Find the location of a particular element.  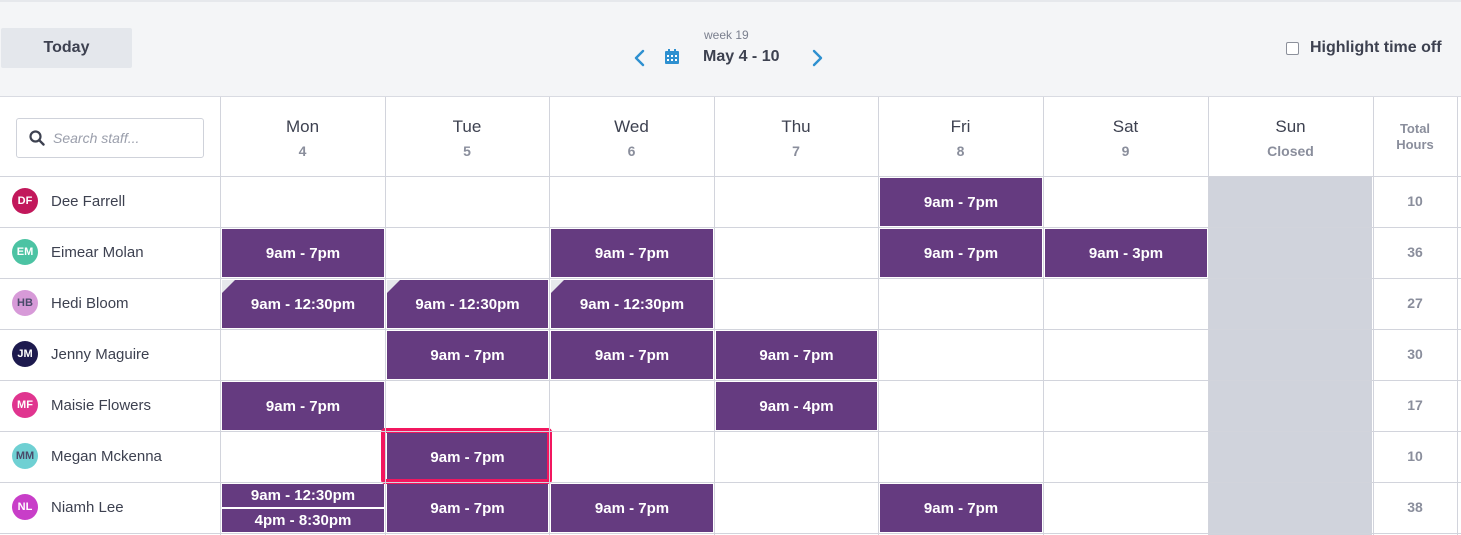

staff-row-name: NL Niamh Lee is located at coordinates (68, 507).